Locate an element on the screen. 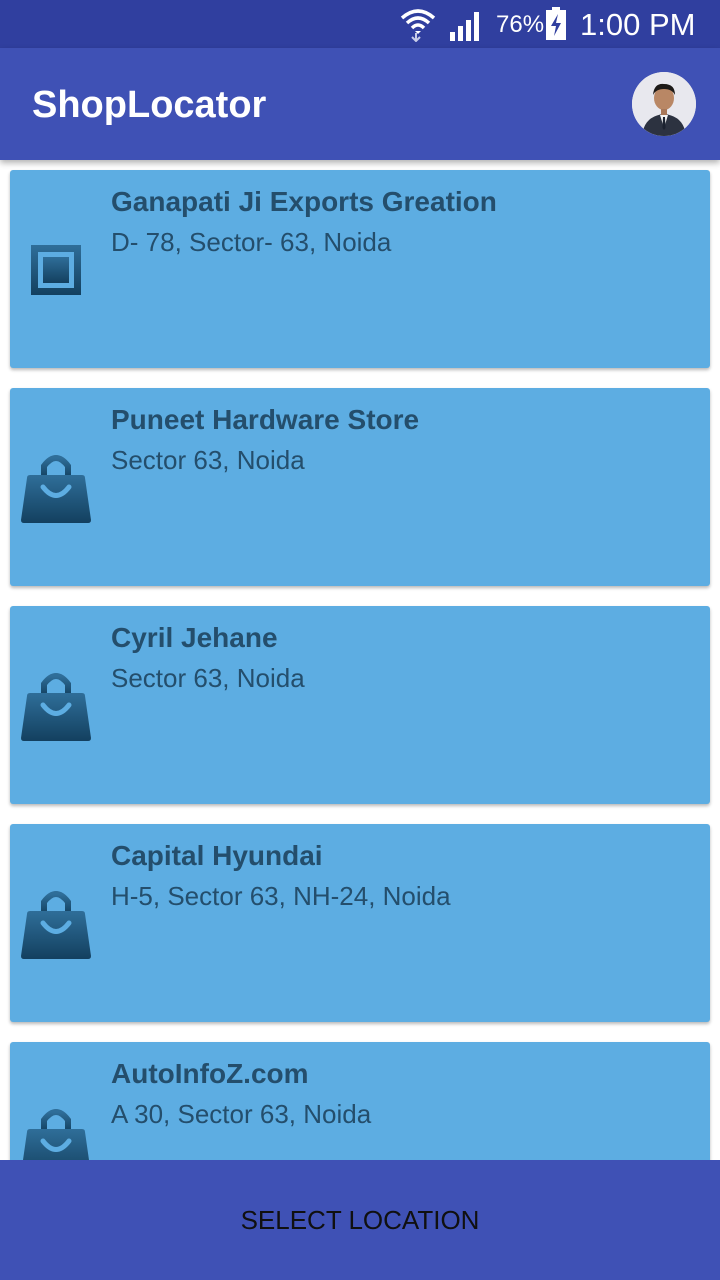  shop-card: AutoInfoZ.com A 30, Sector 63, Noida is located at coordinates (360, 1101).